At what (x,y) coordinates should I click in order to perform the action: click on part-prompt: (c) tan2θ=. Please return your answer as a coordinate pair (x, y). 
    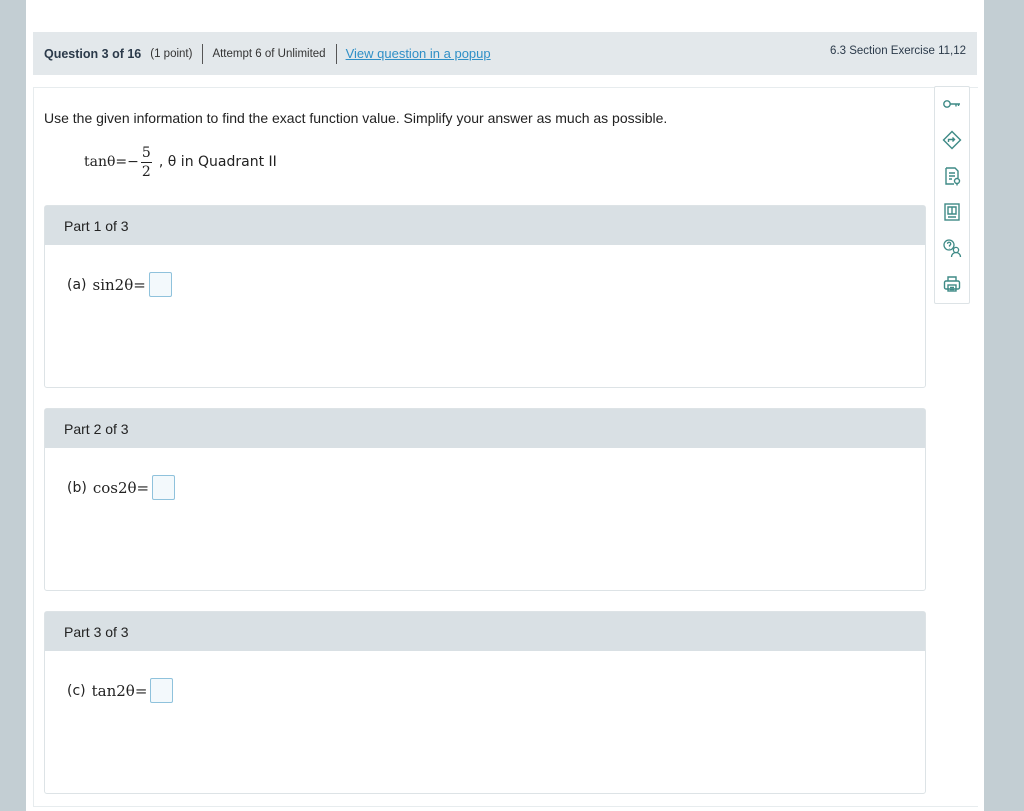
    Looking at the image, I should click on (120, 690).